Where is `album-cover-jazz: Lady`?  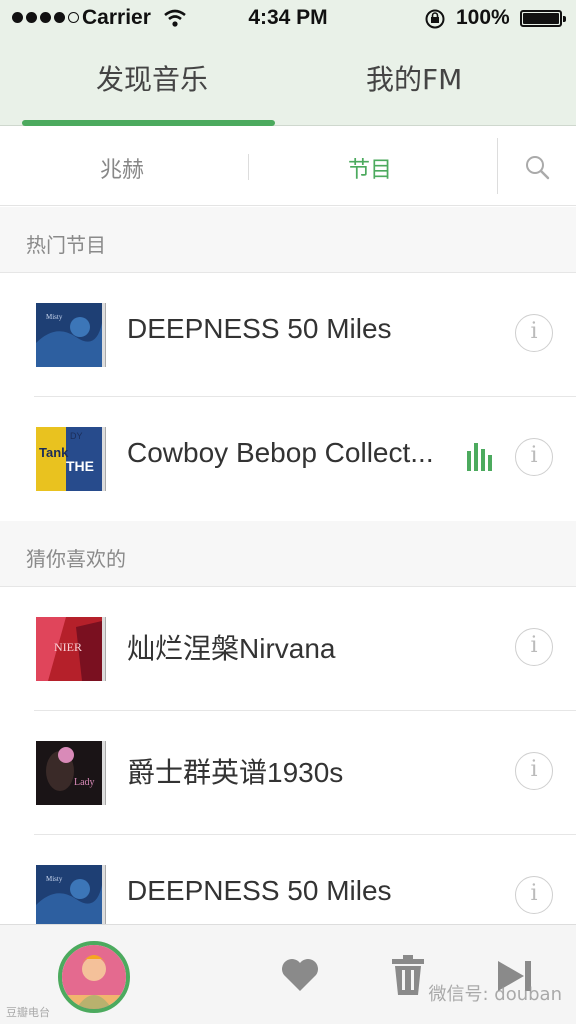 album-cover-jazz: Lady is located at coordinates (69, 773).